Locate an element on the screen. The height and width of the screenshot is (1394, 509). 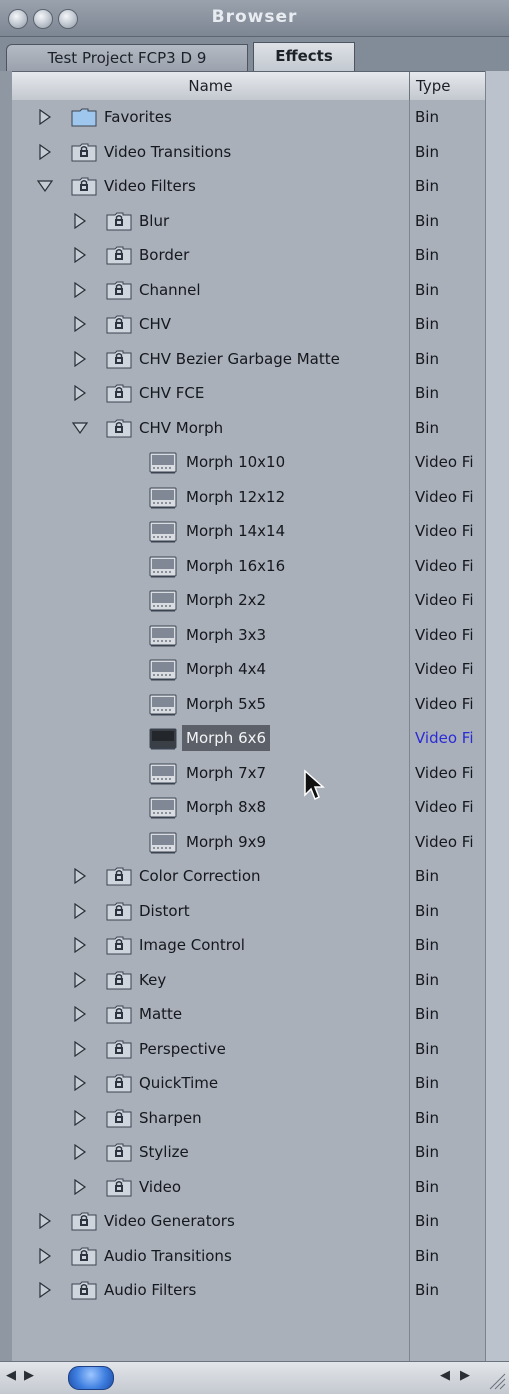
bin-name: Video Generators is located at coordinates (169, 1221).